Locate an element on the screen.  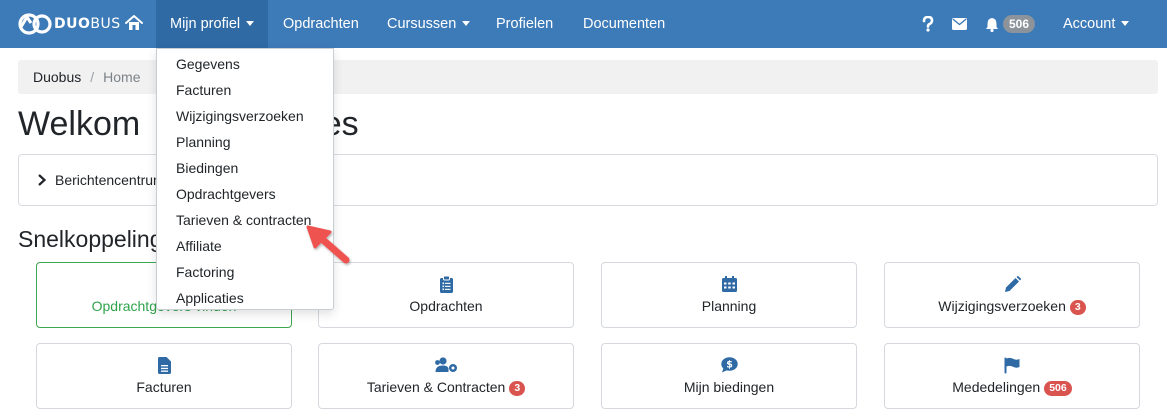
dropdown-item-opdrachtgevers: Opdrachtgevers is located at coordinates (245, 194).